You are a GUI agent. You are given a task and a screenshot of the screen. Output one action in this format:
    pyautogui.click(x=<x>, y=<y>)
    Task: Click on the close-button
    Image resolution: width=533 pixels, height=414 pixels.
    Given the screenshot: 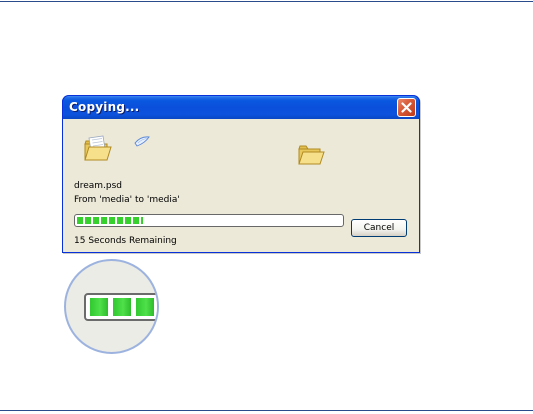 What is the action you would take?
    pyautogui.click(x=406, y=107)
    